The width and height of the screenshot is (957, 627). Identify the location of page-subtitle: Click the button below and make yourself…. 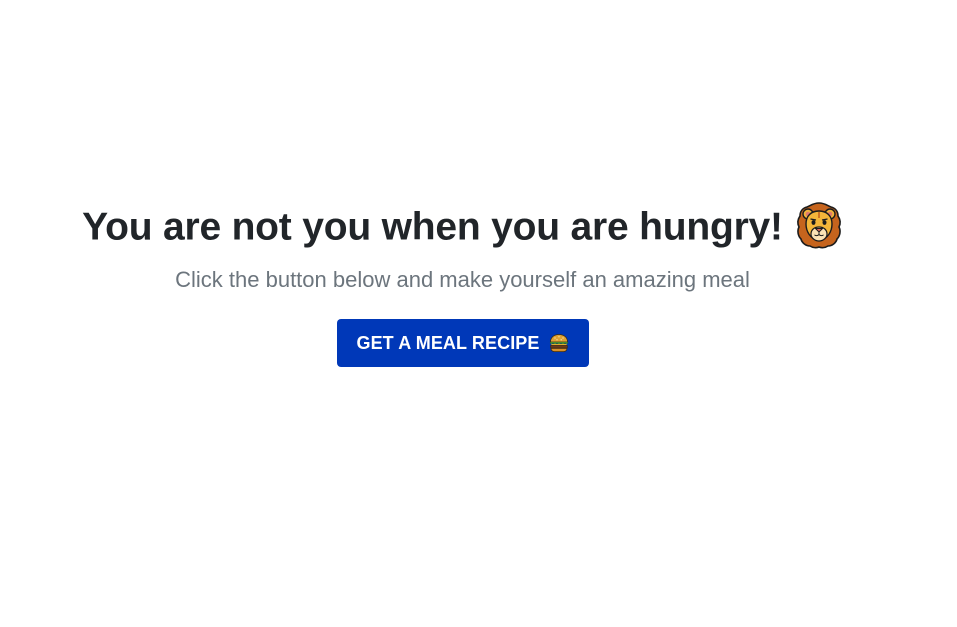
(462, 279).